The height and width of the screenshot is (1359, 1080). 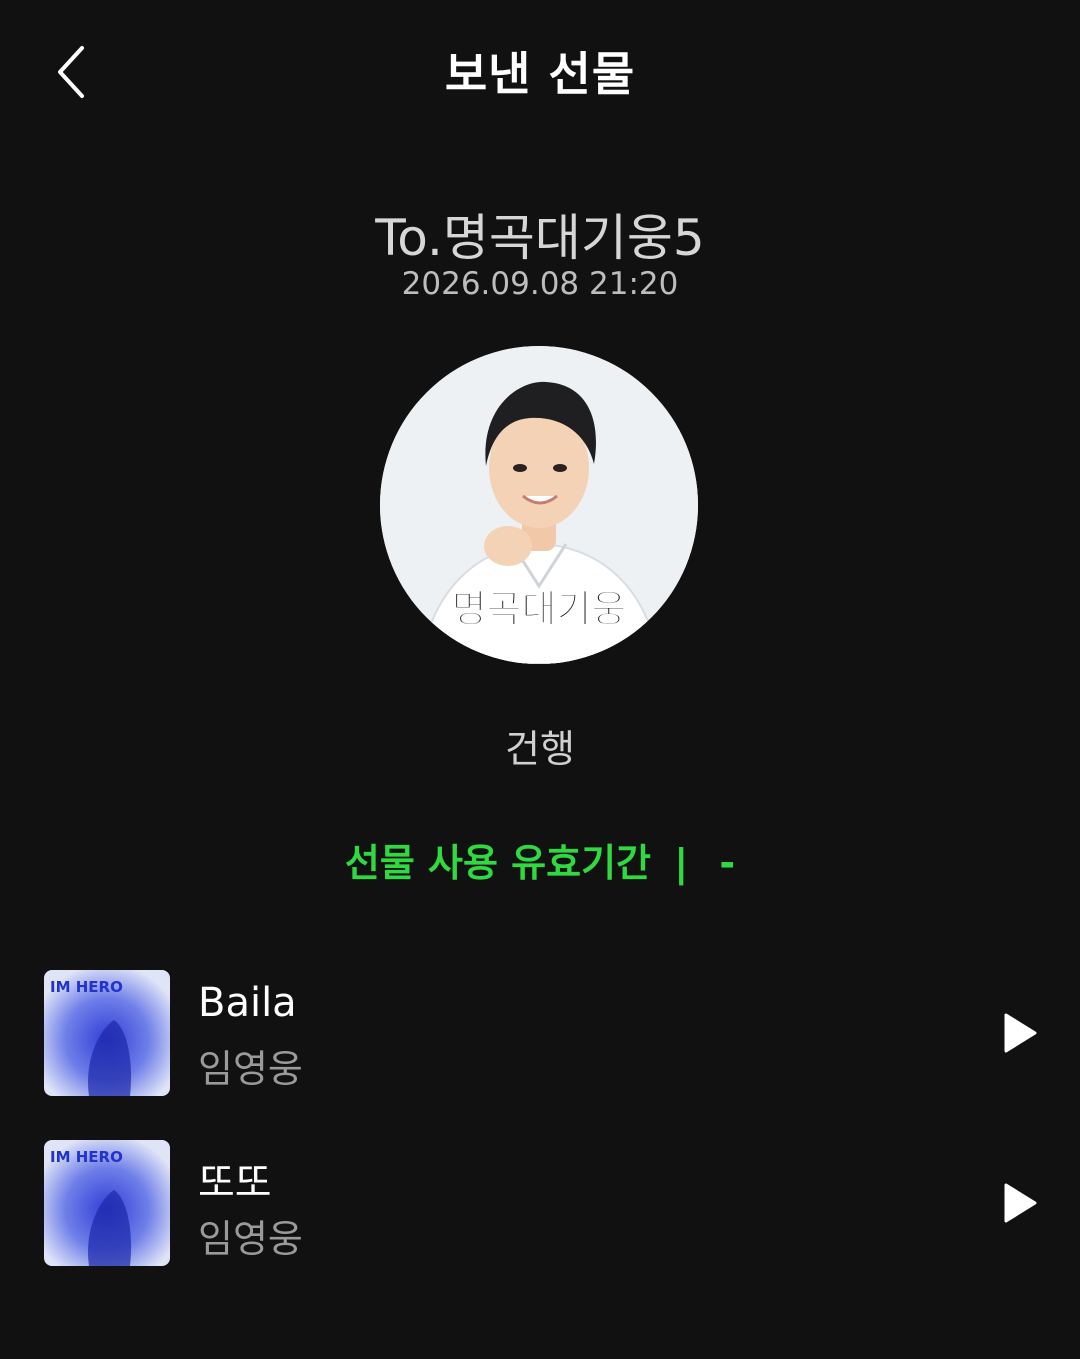 I want to click on list-item: IM HERO Baila 임영웅, so click(x=540, y=1033).